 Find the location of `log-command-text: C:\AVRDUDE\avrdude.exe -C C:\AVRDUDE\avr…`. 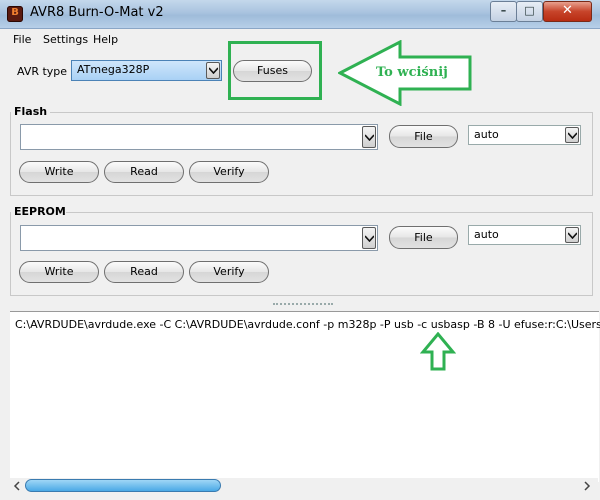

log-command-text: C:\AVRDUDE\avrdude.exe -C C:\AVRDUDE\avr… is located at coordinates (307, 324).